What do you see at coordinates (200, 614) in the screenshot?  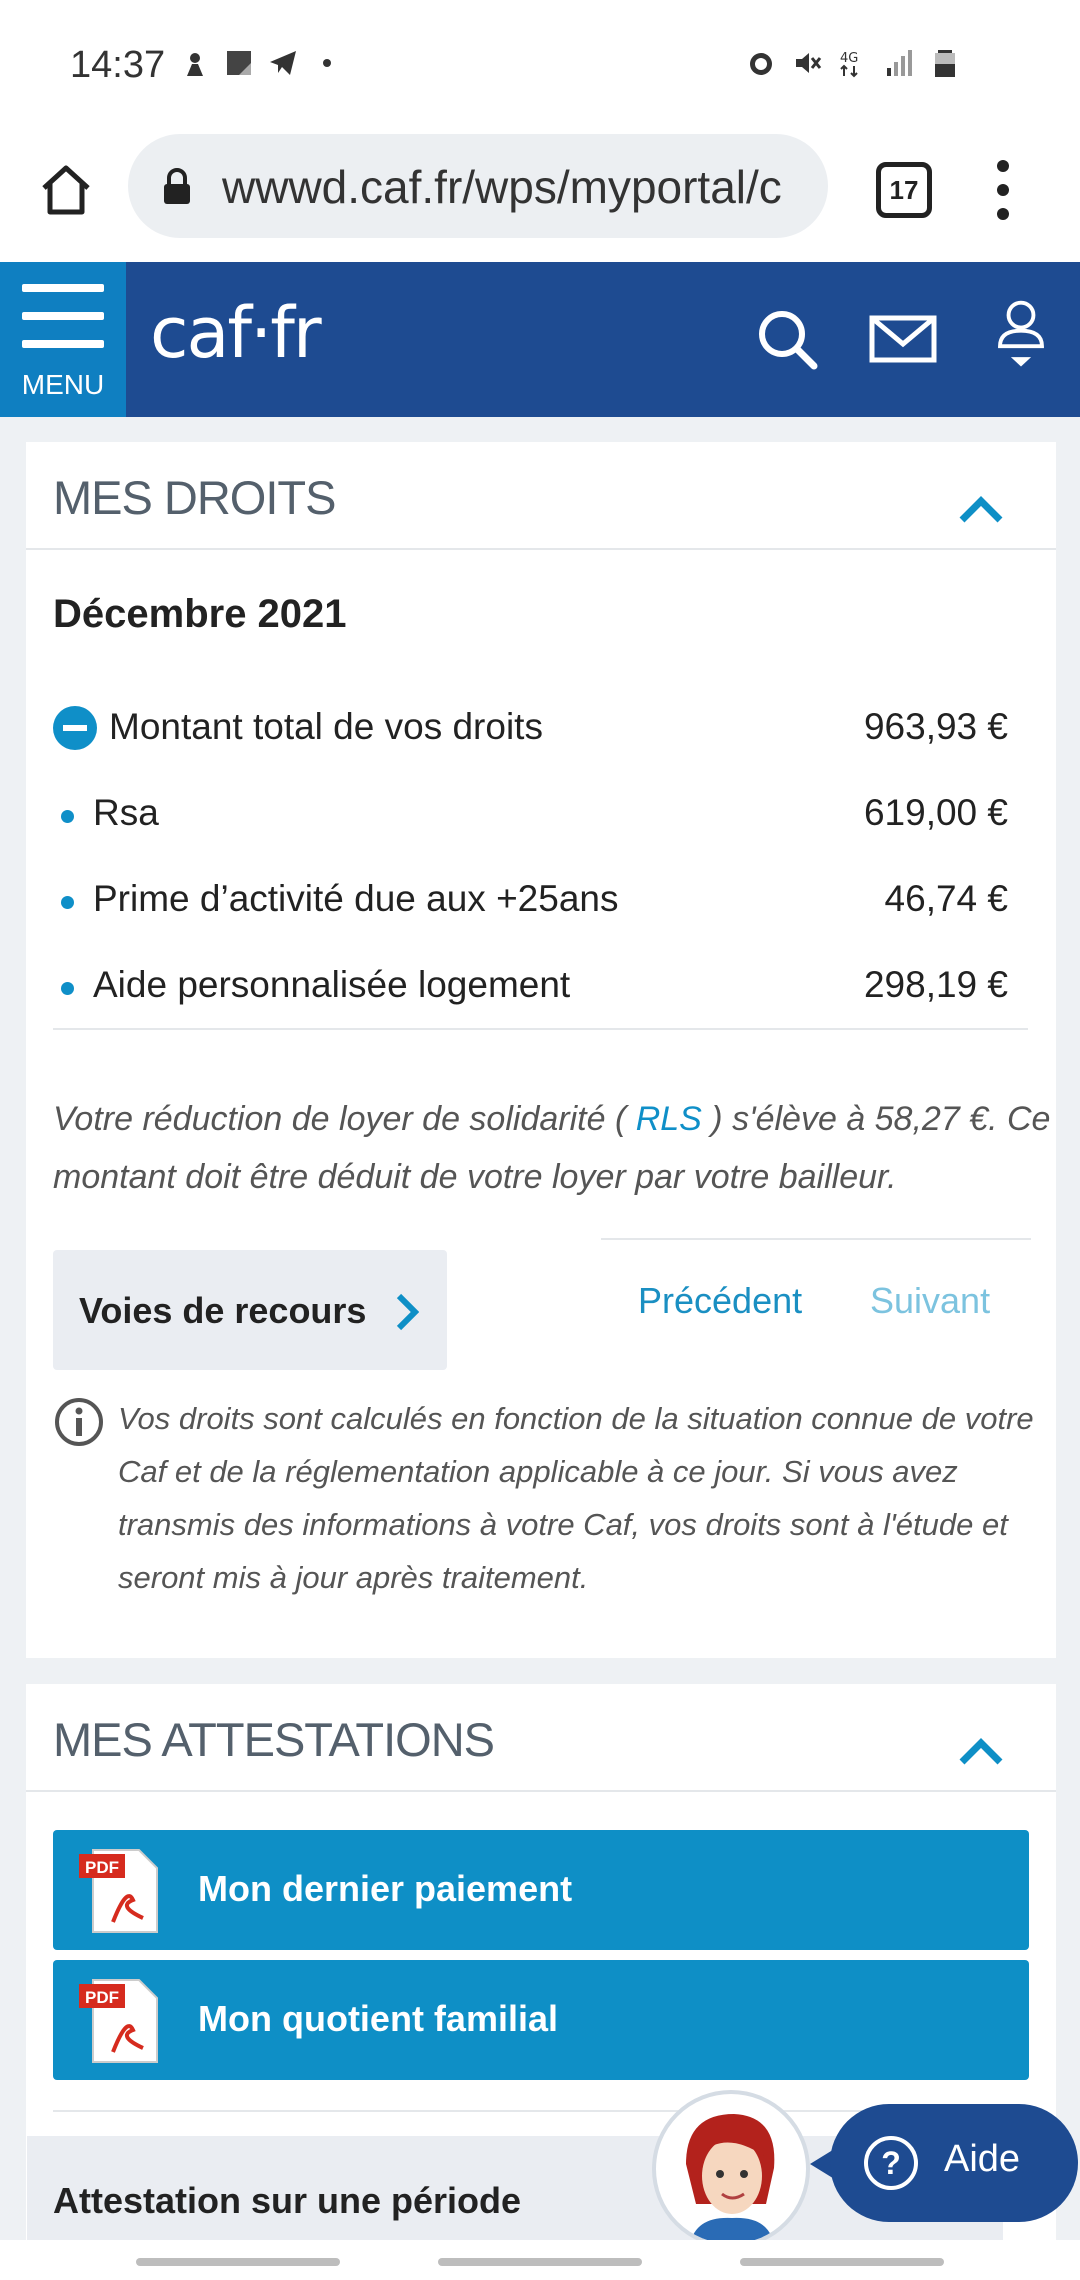 I see `month-heading: Décembre 2021` at bounding box center [200, 614].